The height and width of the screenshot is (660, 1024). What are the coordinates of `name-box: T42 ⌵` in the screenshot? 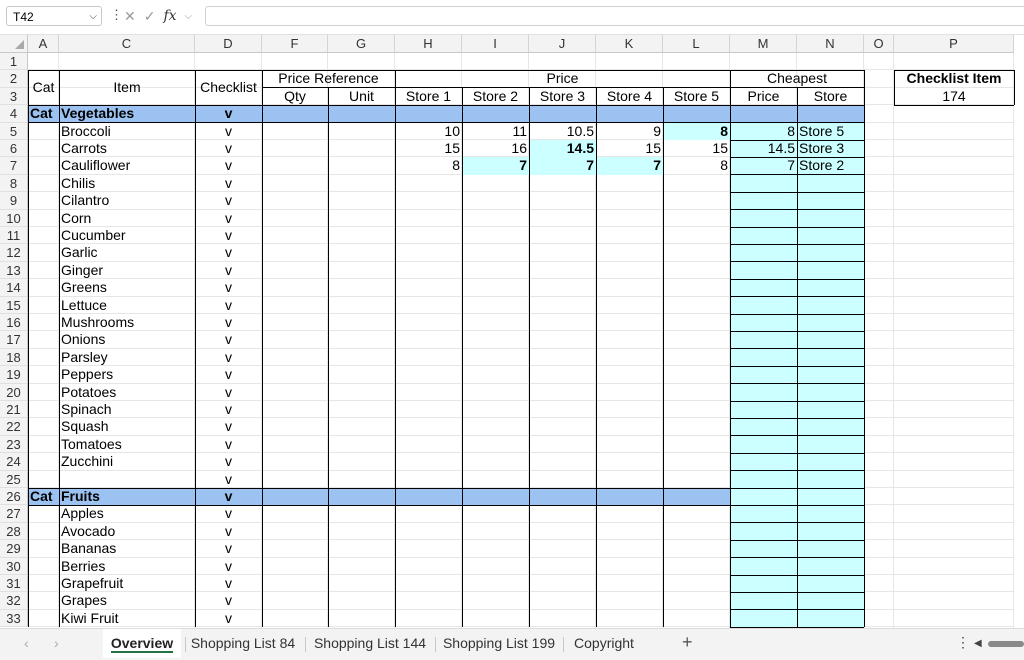 It's located at (54, 16).